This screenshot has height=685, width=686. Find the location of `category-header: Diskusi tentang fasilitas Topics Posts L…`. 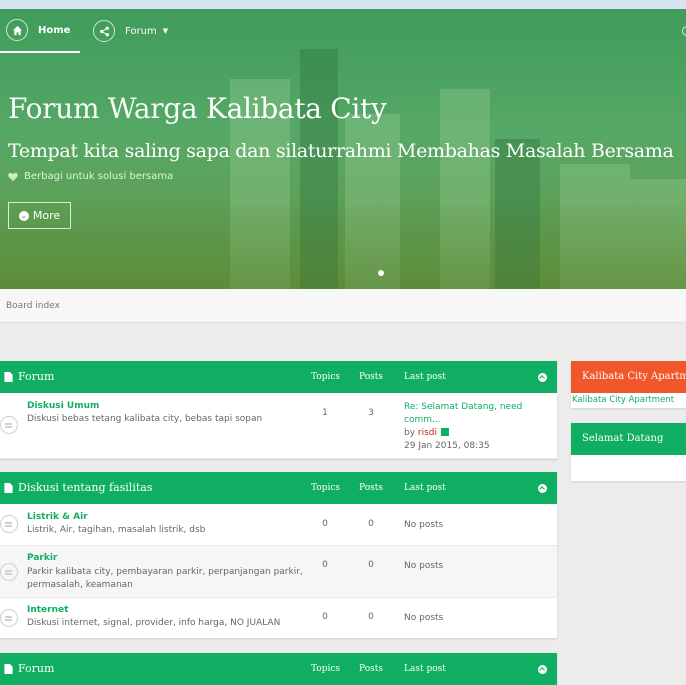

category-header: Diskusi tentang fasilitas Topics Posts L… is located at coordinates (278, 488).